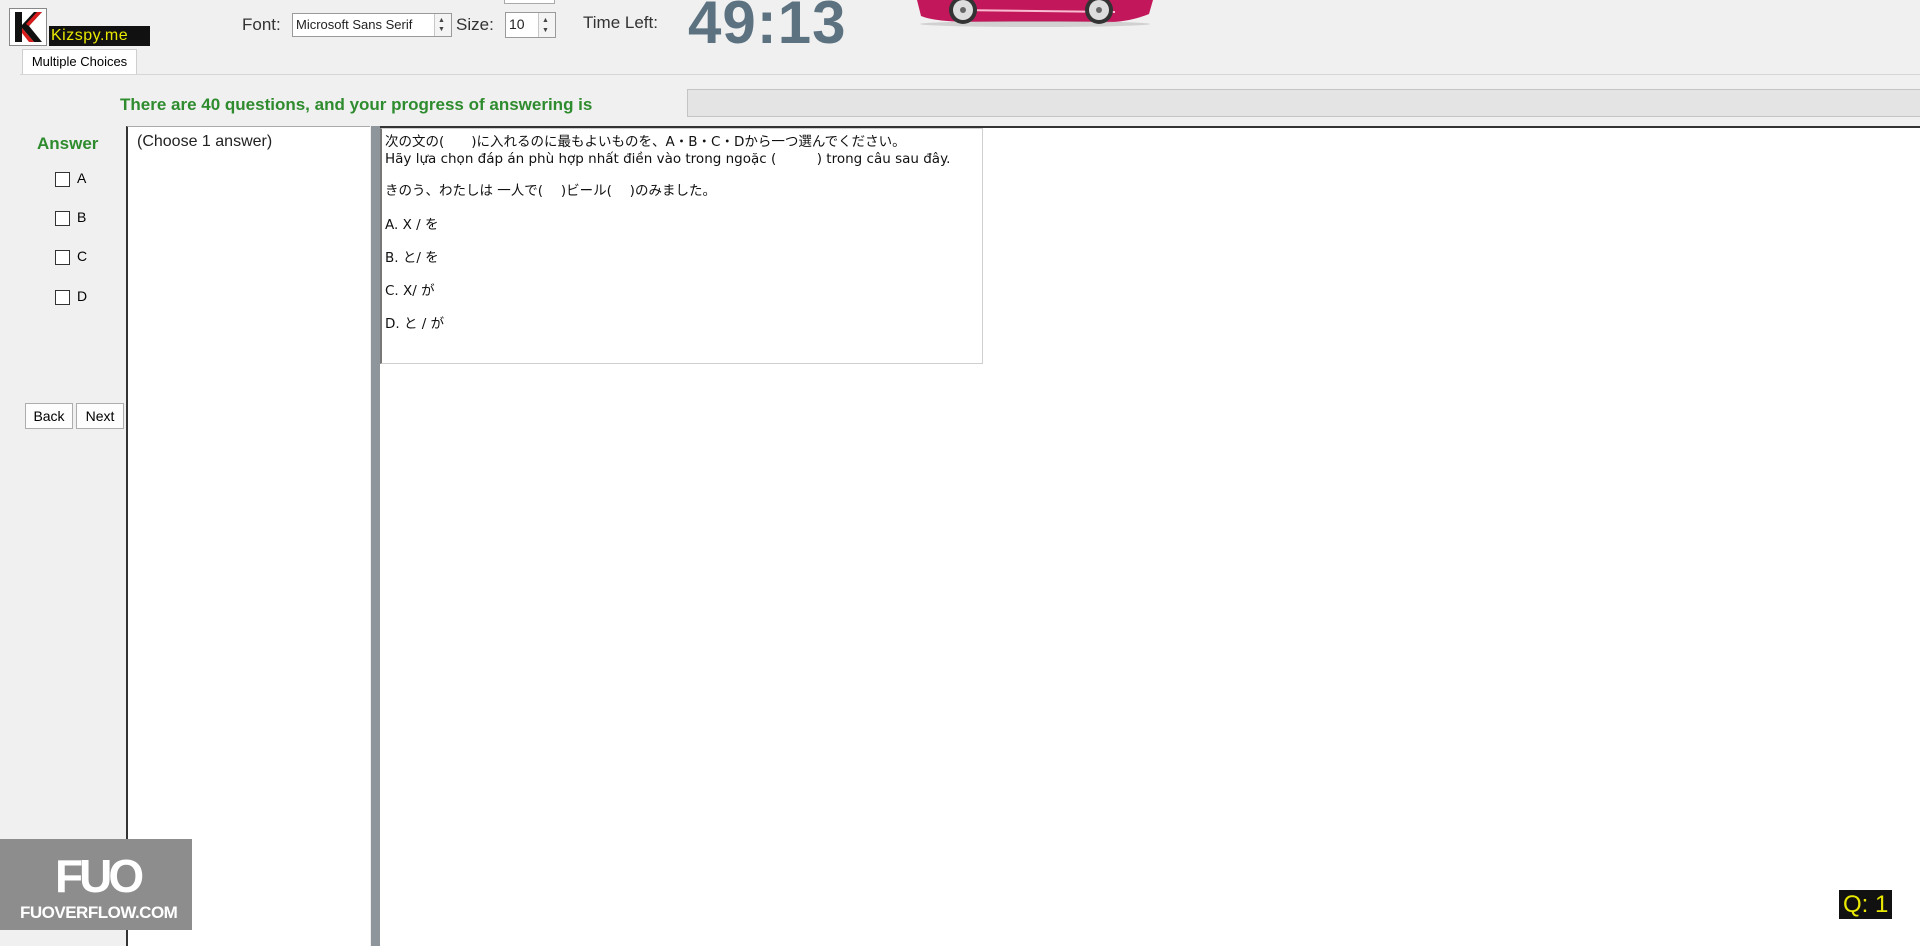 This screenshot has width=1920, height=946. Describe the element at coordinates (28, 27) in the screenshot. I see `k-logo-icon` at that location.